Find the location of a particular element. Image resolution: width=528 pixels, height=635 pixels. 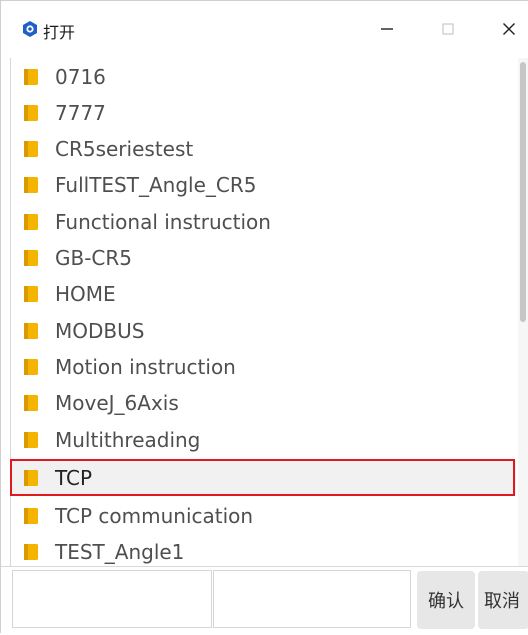

list-item: TCP communication is located at coordinates (263, 515).